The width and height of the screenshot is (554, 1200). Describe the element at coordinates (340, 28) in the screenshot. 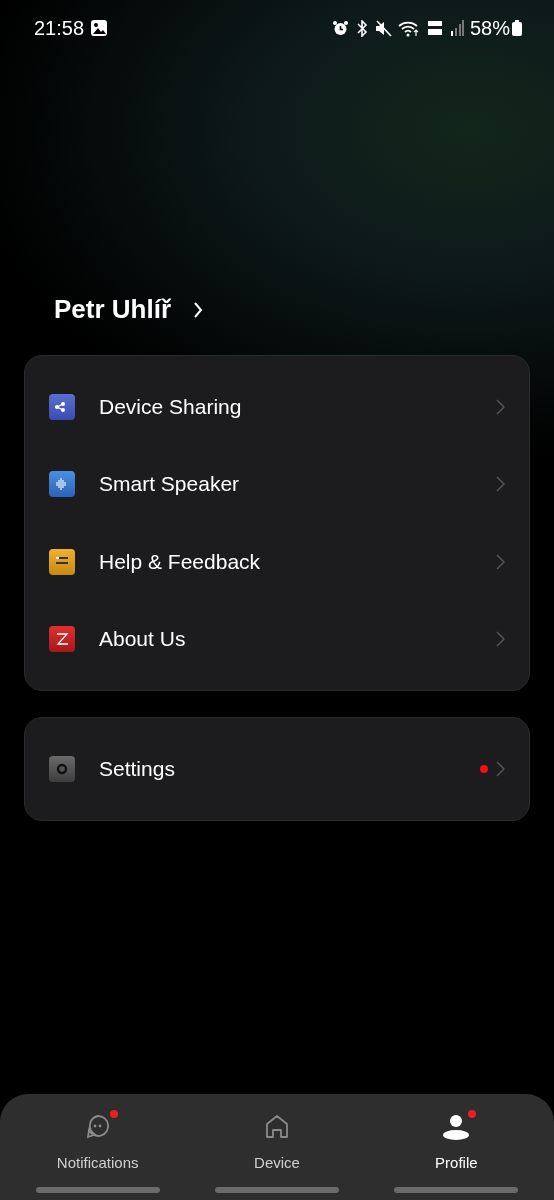

I see `alarm-icon` at that location.